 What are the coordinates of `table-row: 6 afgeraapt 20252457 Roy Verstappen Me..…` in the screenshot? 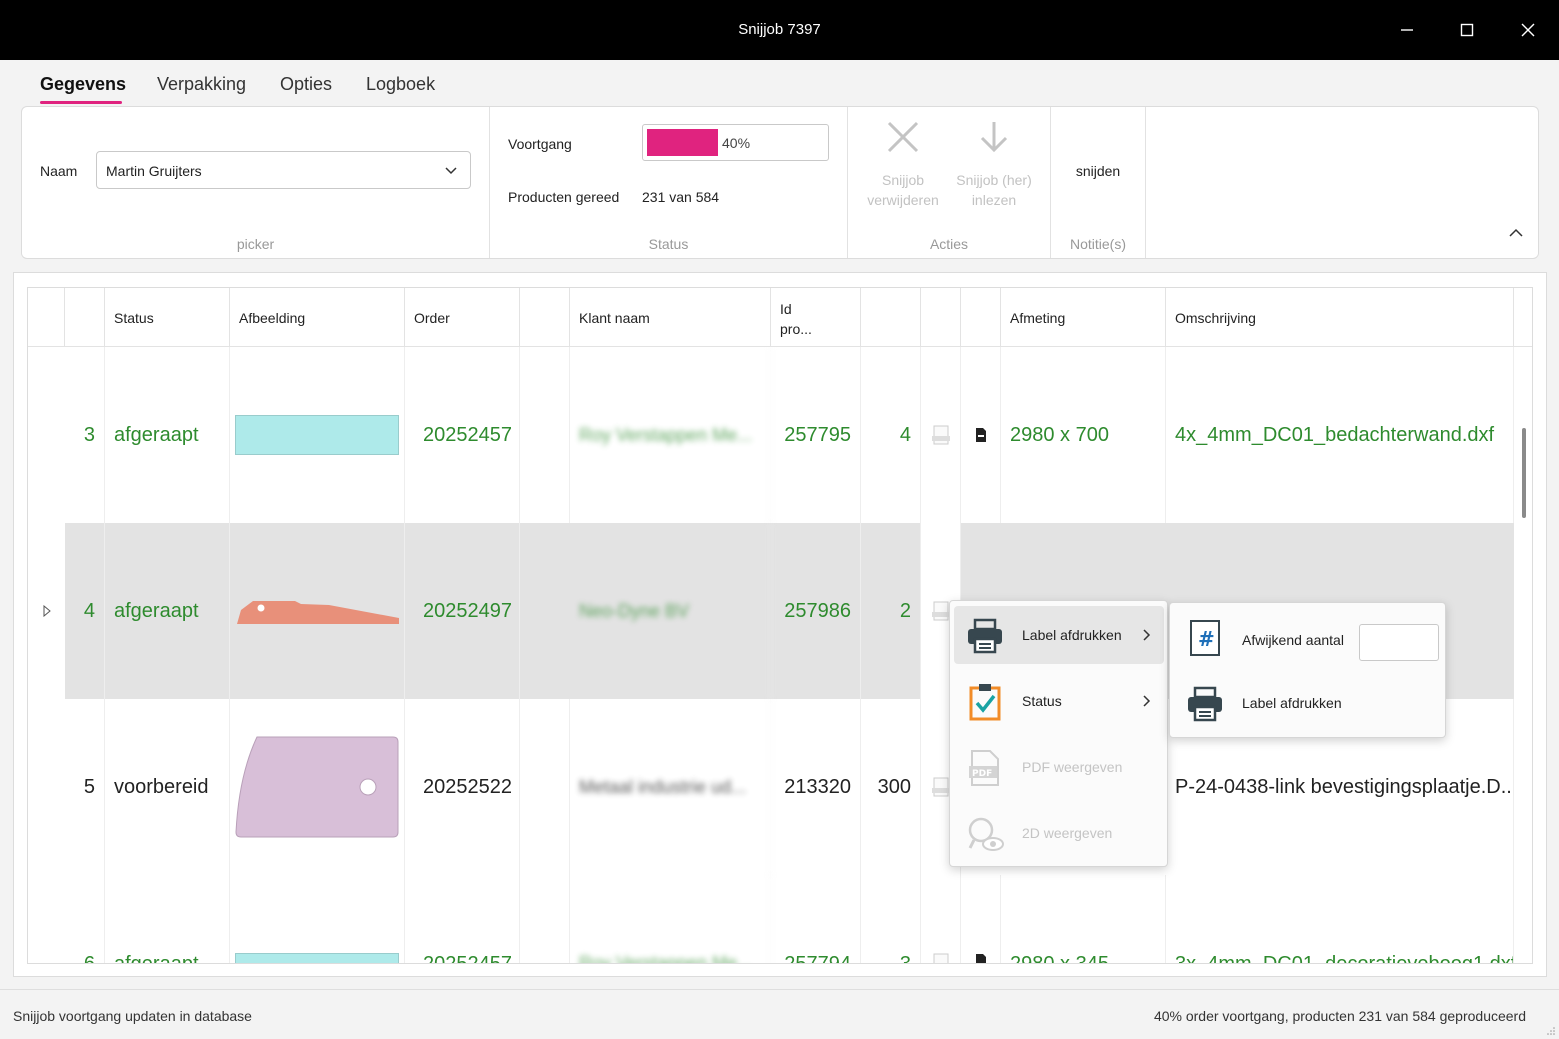 It's located at (771, 919).